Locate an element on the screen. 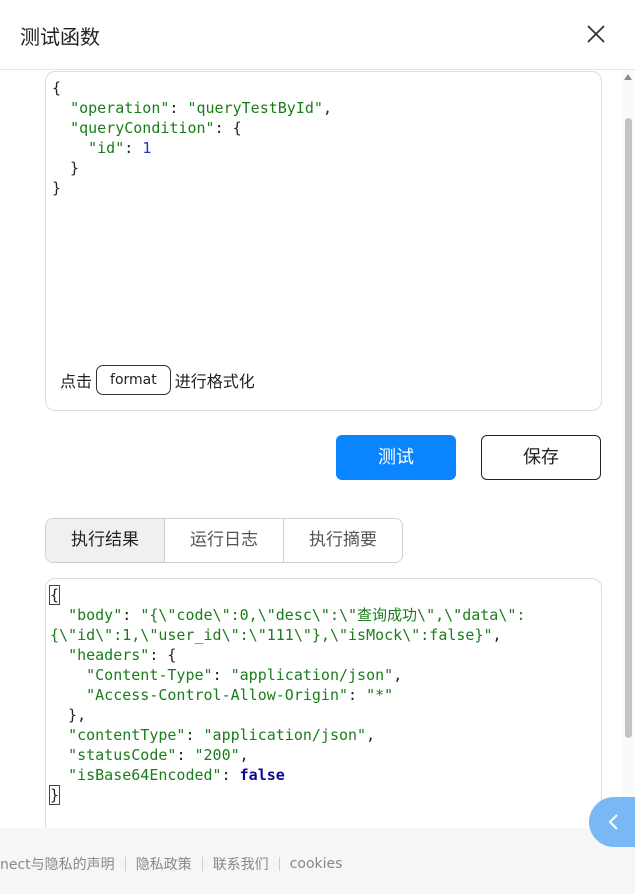 This screenshot has width=635, height=894. chevron-left-icon is located at coordinates (613, 822).